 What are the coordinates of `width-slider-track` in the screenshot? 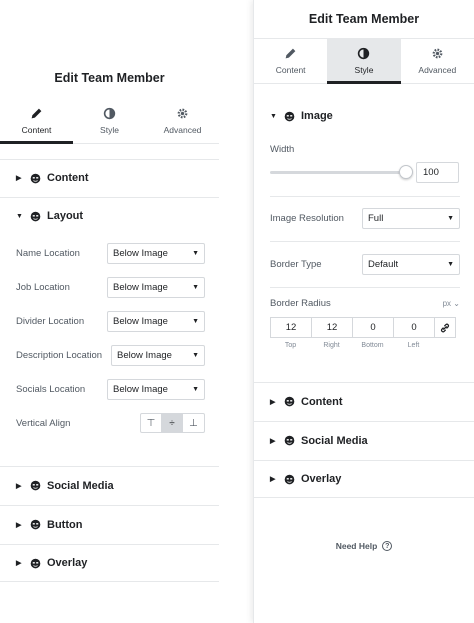 It's located at (338, 172).